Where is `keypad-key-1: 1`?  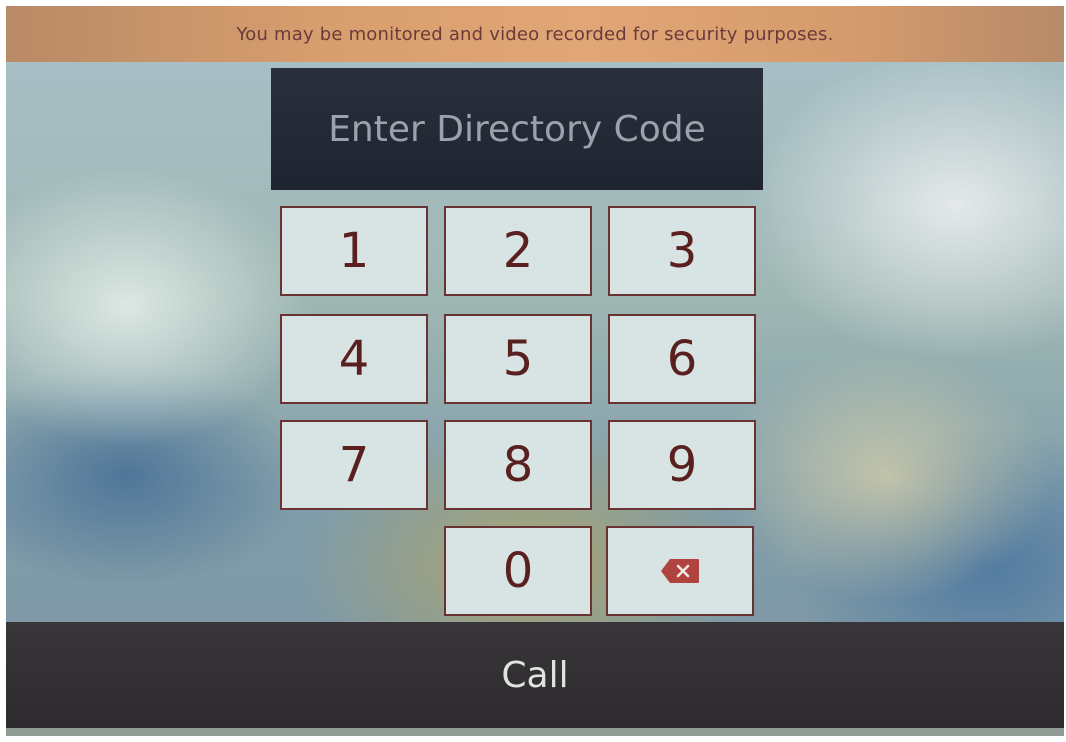
keypad-key-1: 1 is located at coordinates (354, 251).